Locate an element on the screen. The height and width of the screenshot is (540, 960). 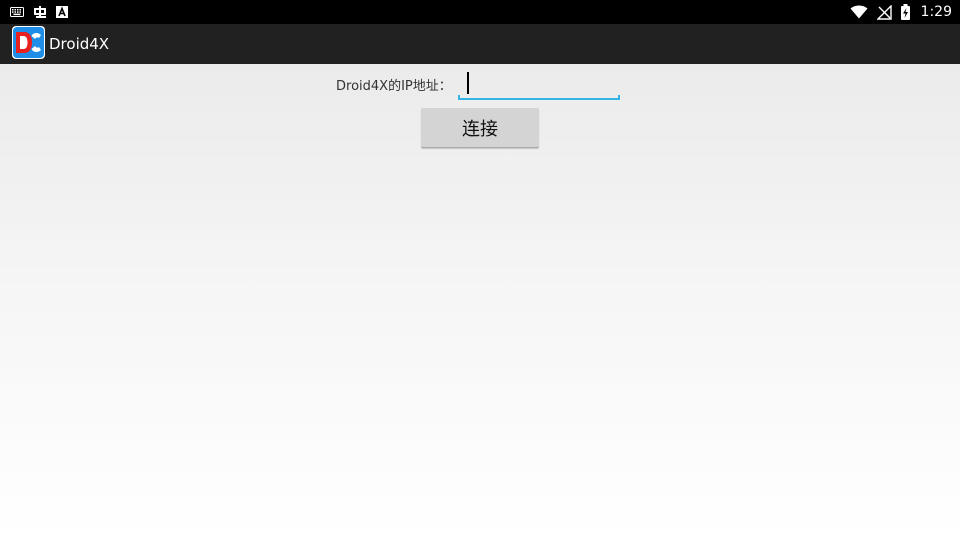
connect-button: 连接 is located at coordinates (480, 128).